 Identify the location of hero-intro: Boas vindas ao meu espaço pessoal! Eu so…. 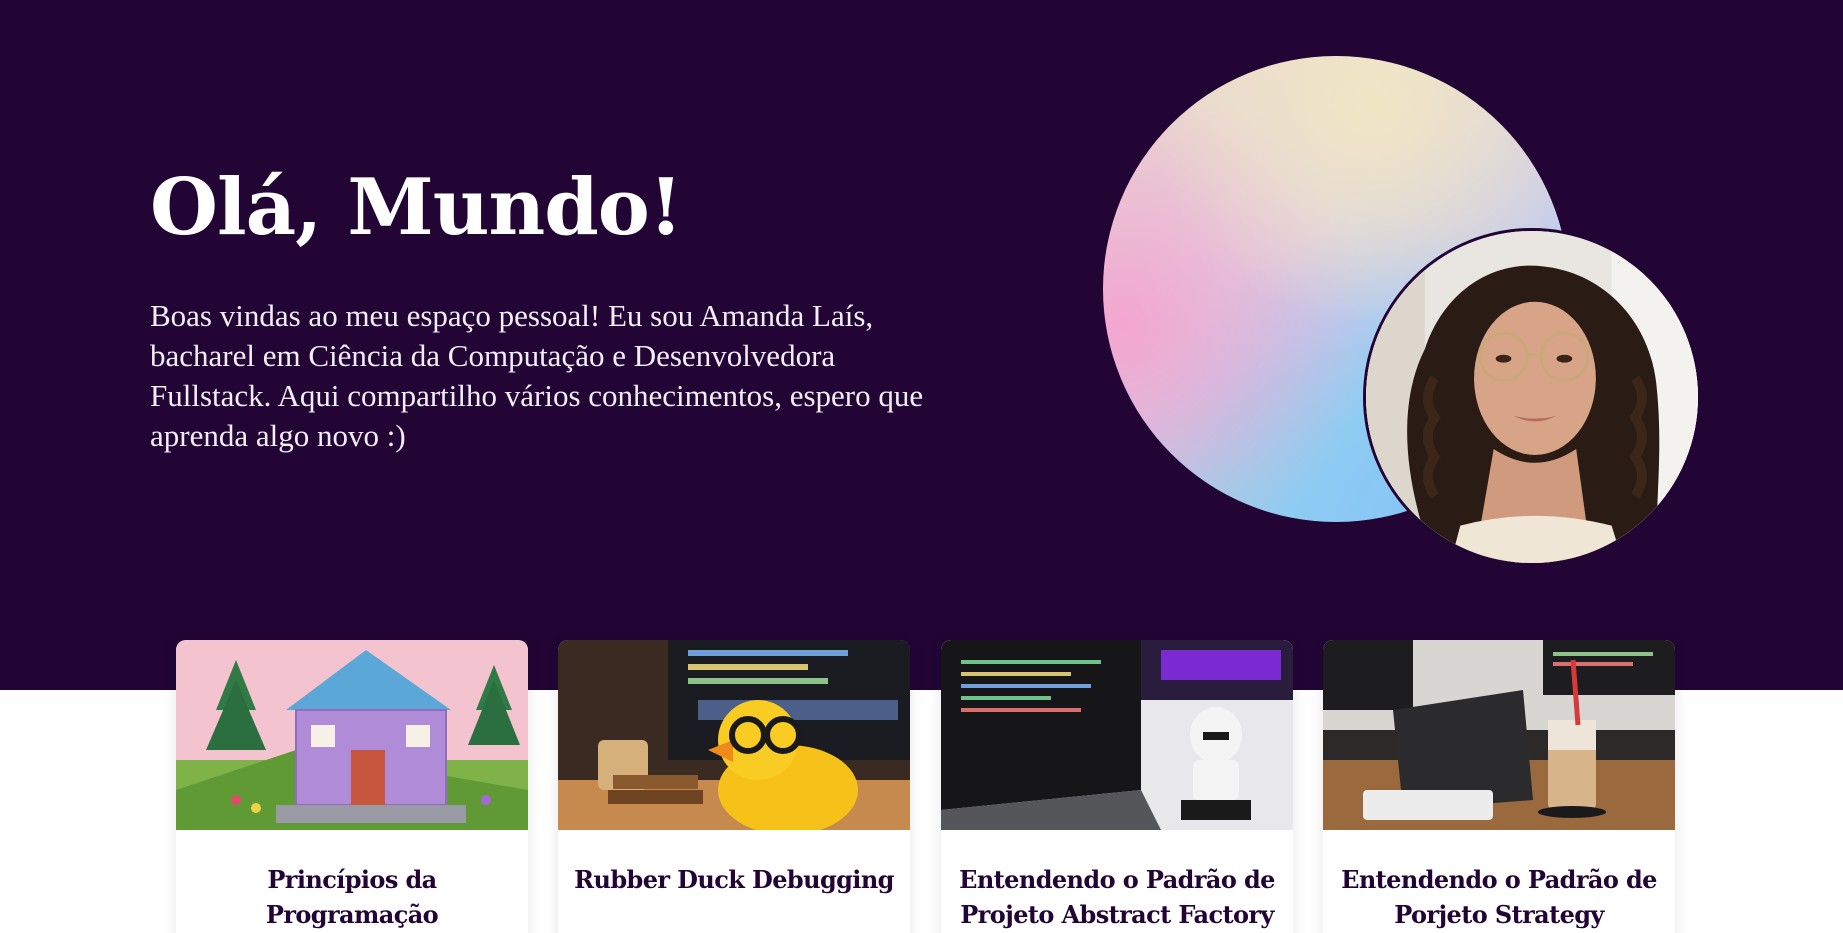
(537, 375).